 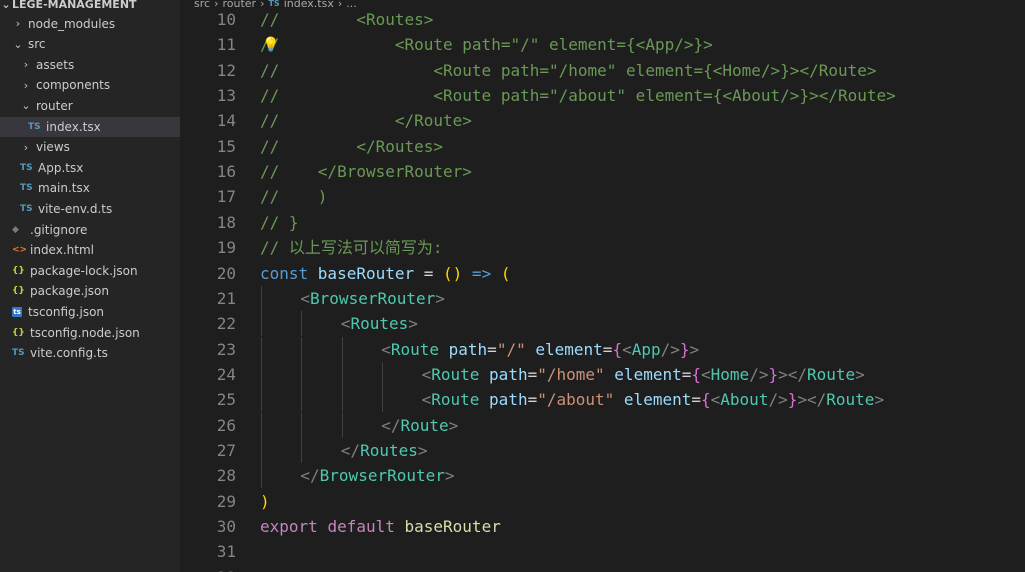 What do you see at coordinates (379, 324) in the screenshot?
I see `code-text: <Routes>` at bounding box center [379, 324].